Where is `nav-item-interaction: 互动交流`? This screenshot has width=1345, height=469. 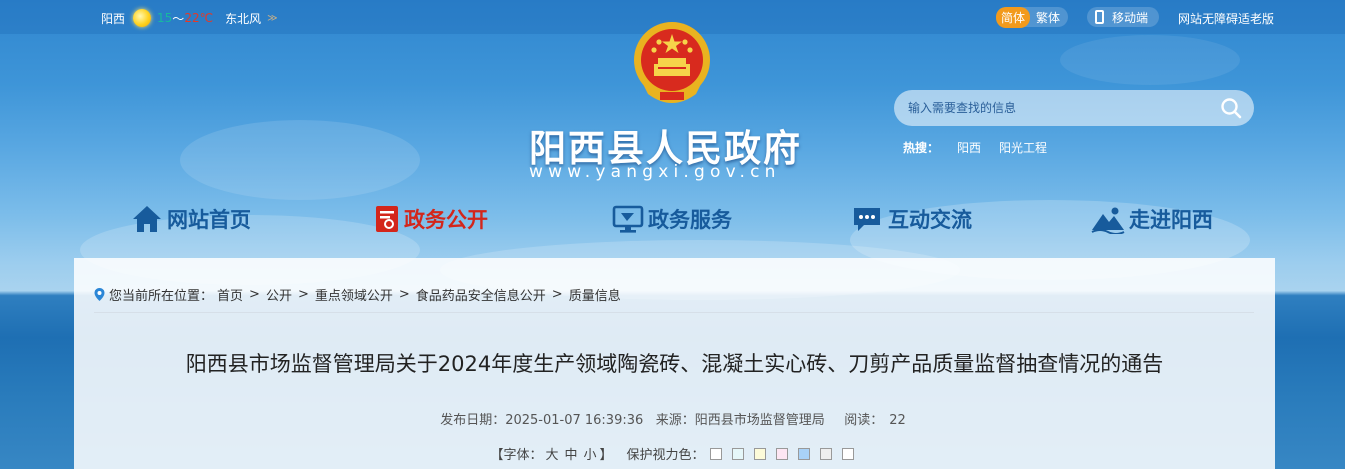
nav-item-interaction: 互动交流 is located at coordinates (912, 219).